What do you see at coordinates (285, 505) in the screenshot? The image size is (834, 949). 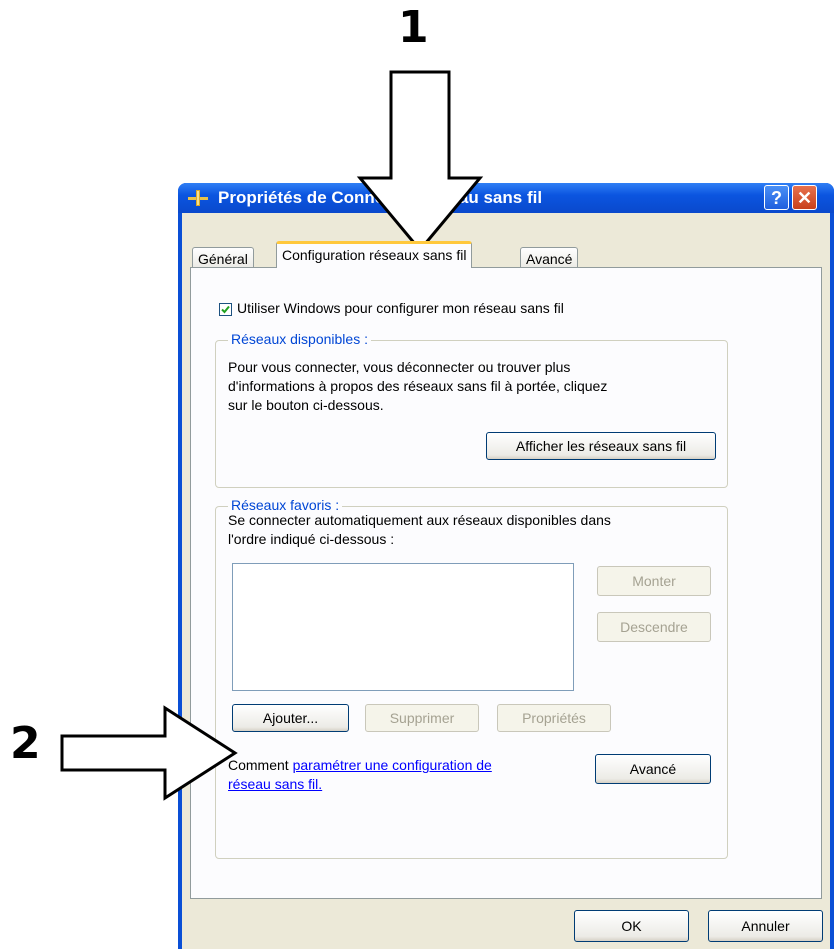 I see `preferred-networks-title: Réseaux favoris :` at bounding box center [285, 505].